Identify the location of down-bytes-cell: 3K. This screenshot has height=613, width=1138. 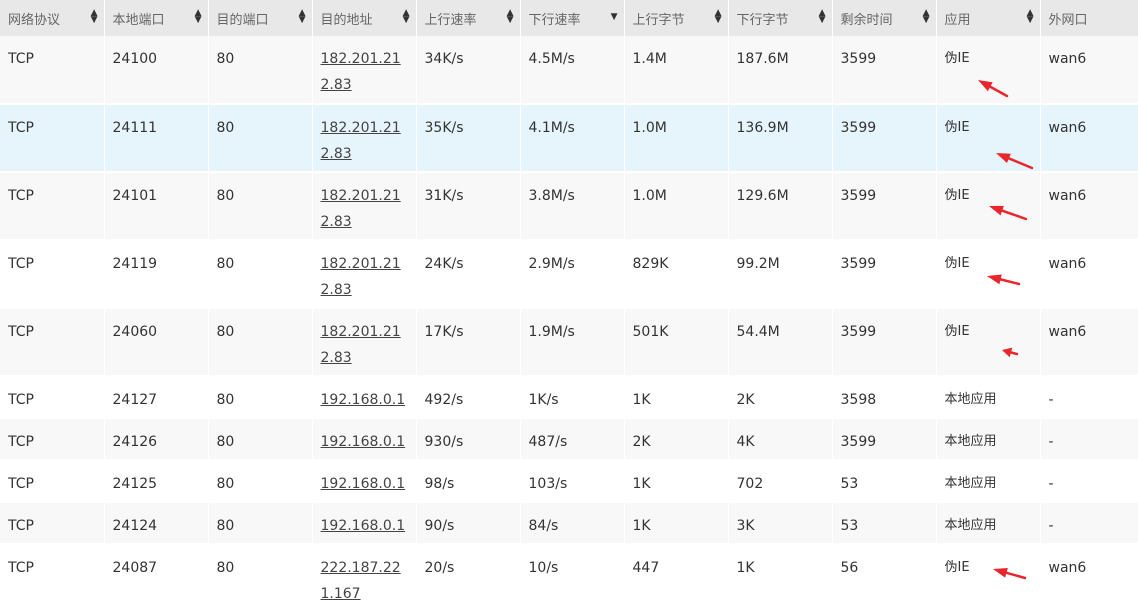
(780, 523).